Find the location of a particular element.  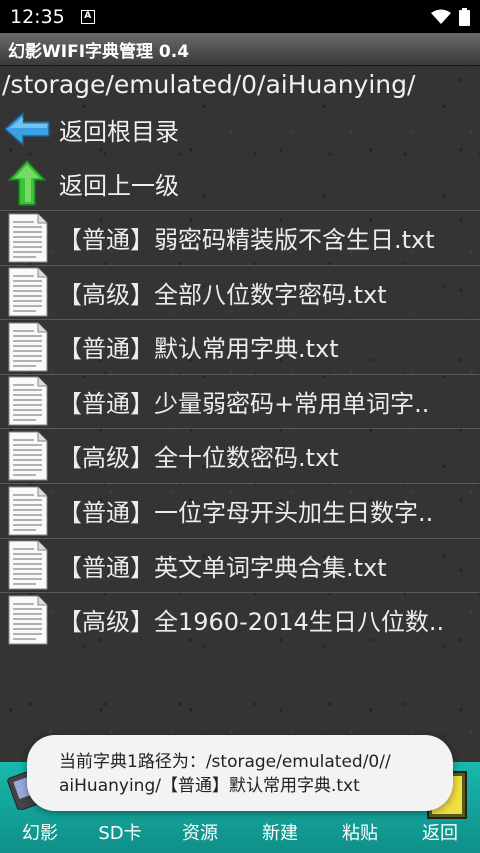

file-name: 【高级】全1960-2014生日八位数.. is located at coordinates (251, 622).